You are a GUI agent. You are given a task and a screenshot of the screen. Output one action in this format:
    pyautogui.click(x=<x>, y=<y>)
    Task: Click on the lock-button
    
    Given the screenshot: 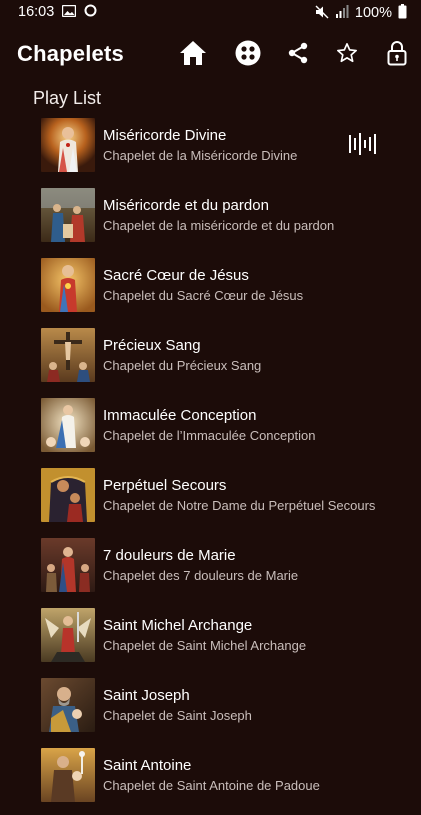 What is the action you would take?
    pyautogui.click(x=397, y=53)
    